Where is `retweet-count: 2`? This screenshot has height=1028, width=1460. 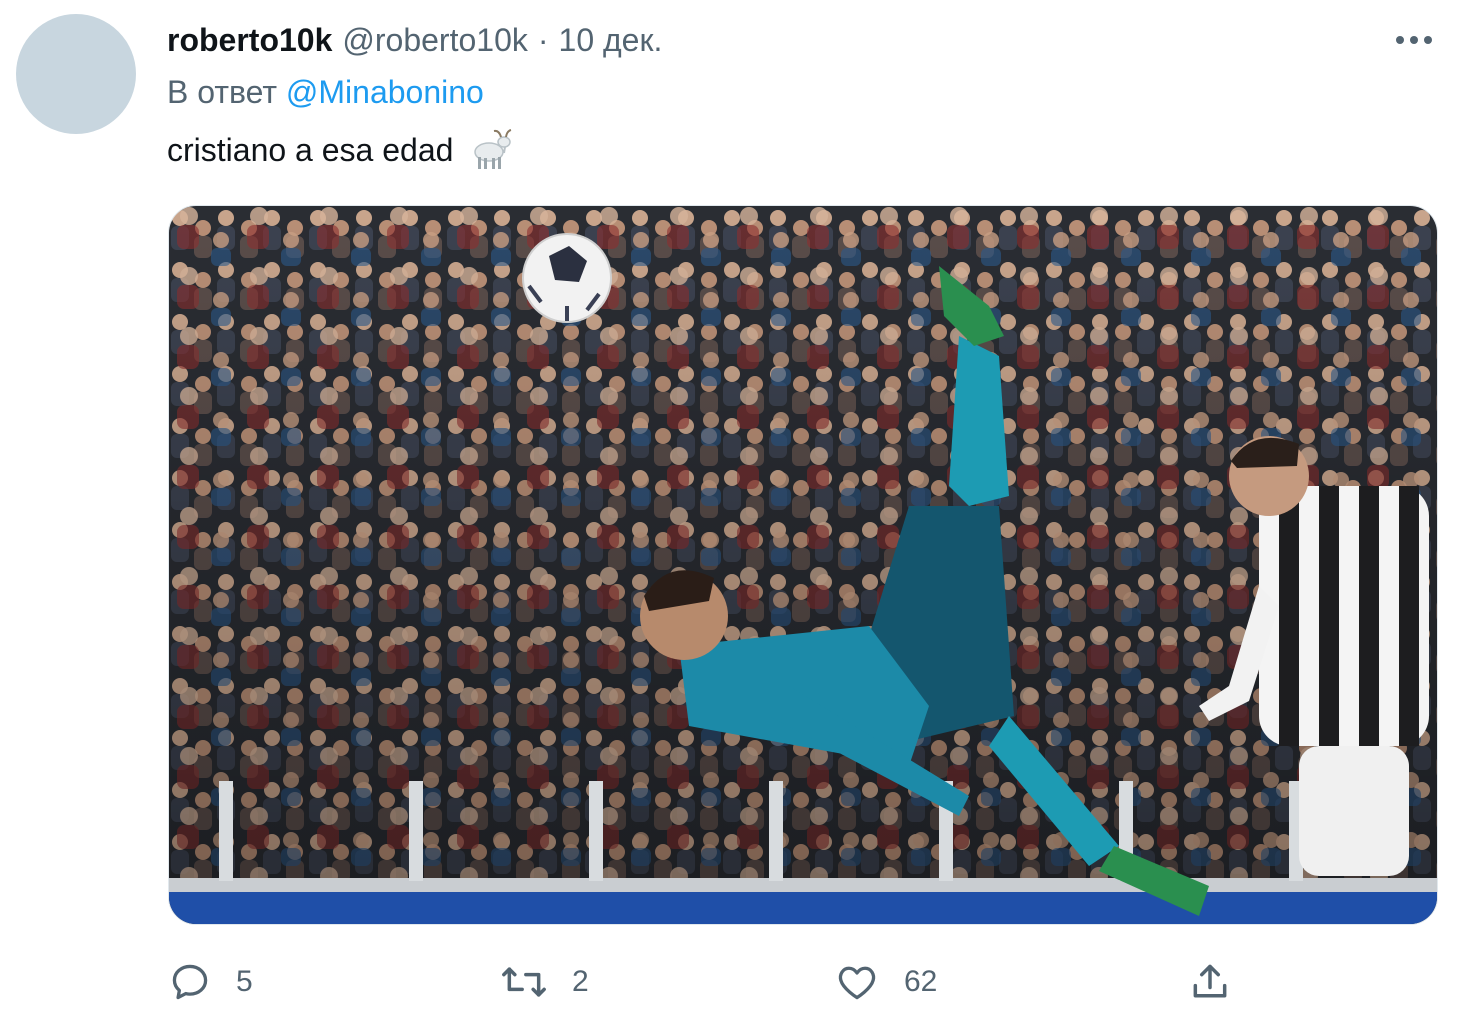 retweet-count: 2 is located at coordinates (580, 981).